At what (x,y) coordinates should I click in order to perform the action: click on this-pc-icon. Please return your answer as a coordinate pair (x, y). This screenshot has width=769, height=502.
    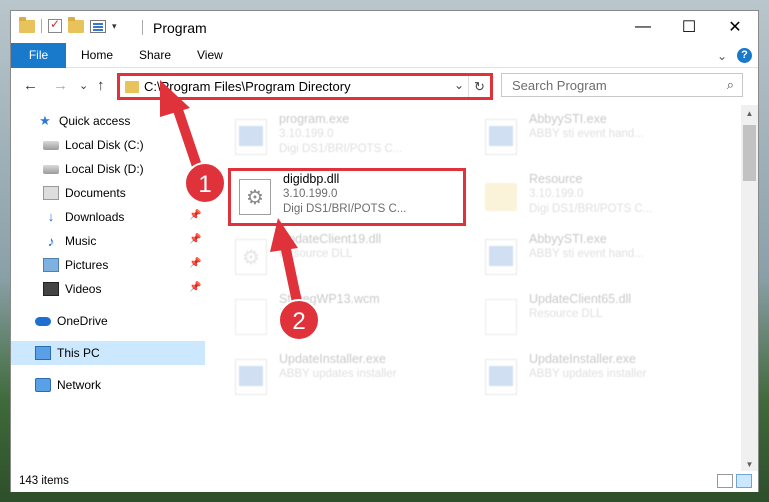
    Looking at the image, I should click on (43, 353).